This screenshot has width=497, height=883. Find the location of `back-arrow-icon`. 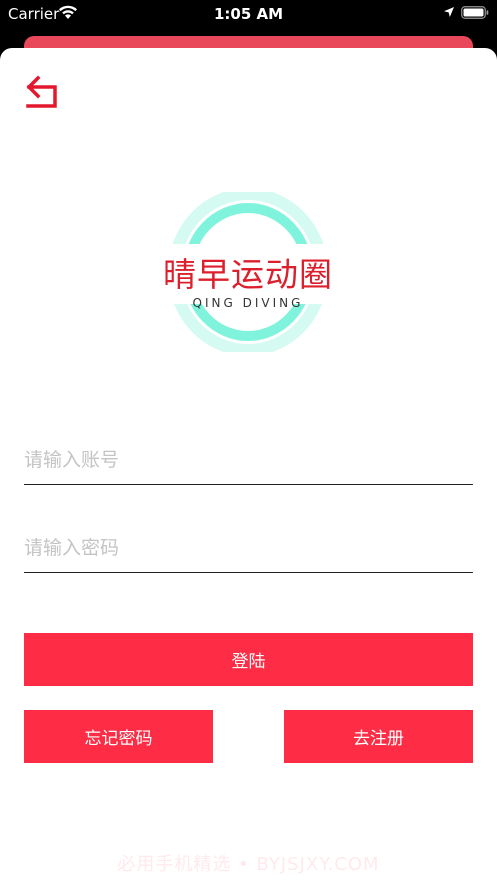

back-arrow-icon is located at coordinates (42, 92).